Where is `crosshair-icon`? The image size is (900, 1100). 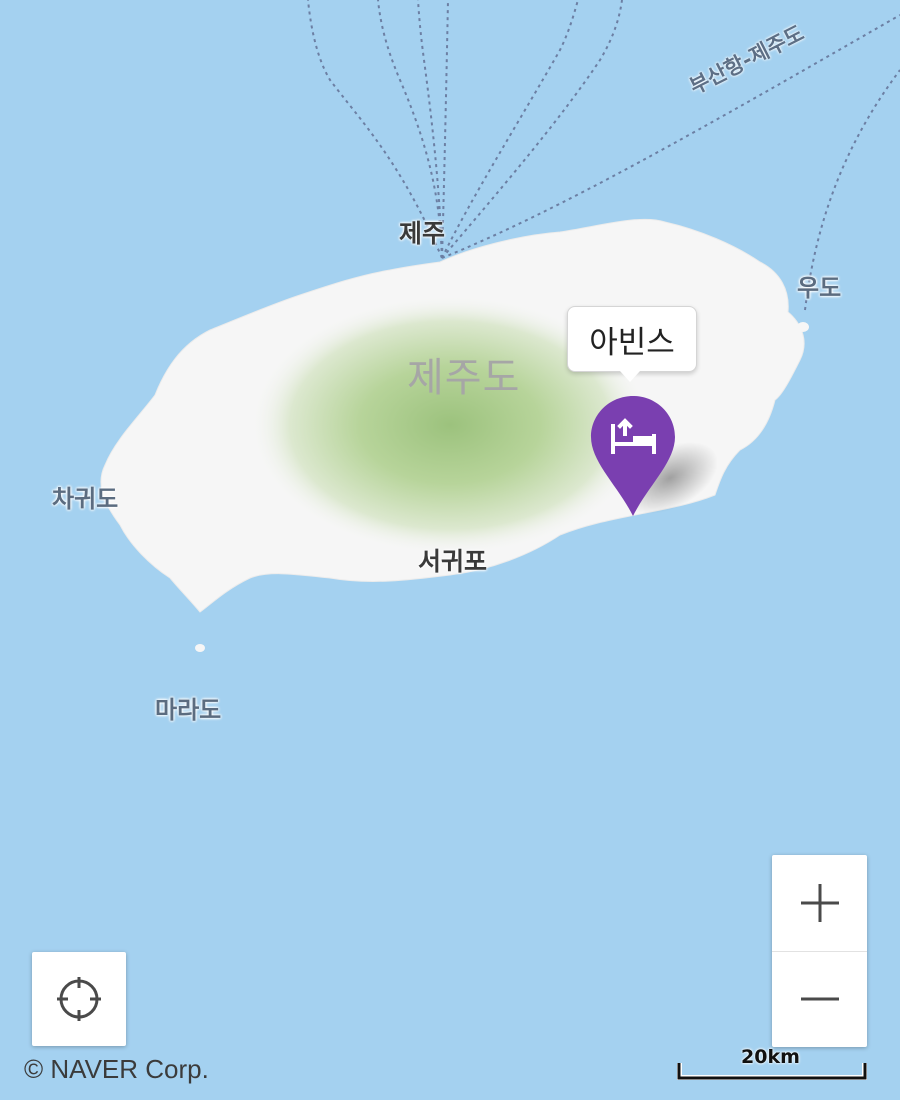 crosshair-icon is located at coordinates (79, 999).